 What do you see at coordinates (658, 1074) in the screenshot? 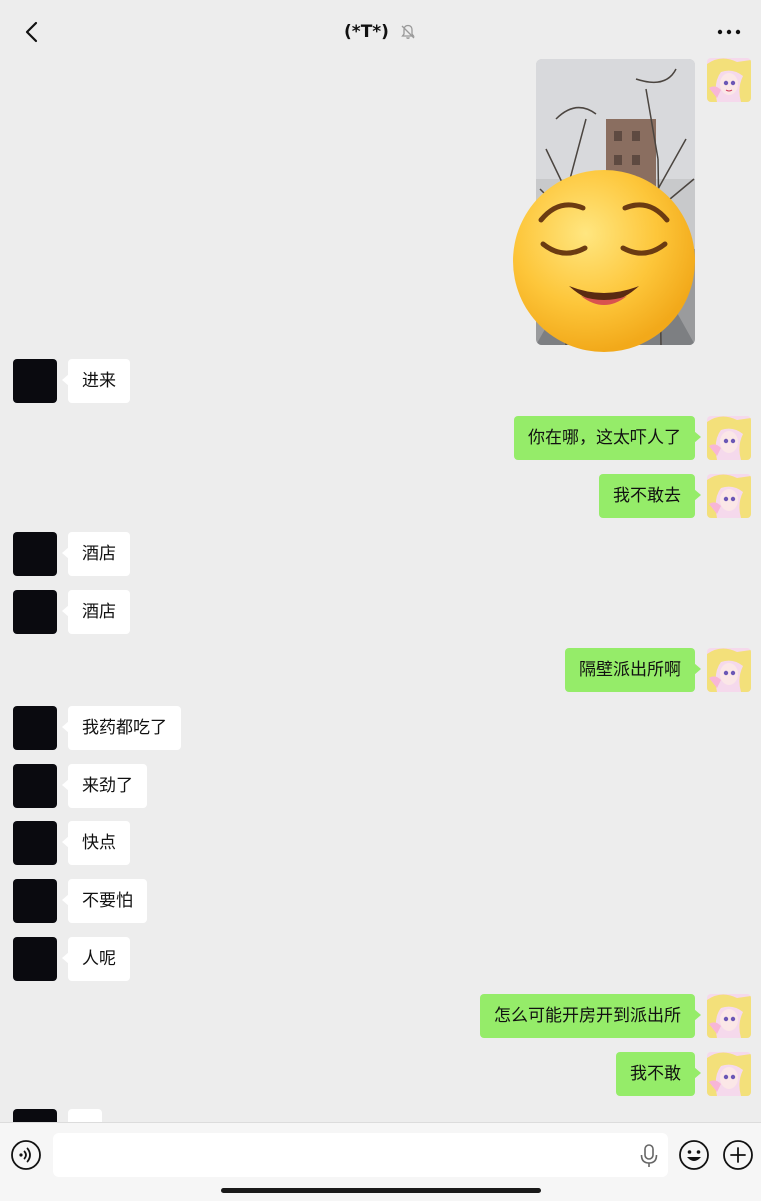
I see `message-bubble: 我不敢` at bounding box center [658, 1074].